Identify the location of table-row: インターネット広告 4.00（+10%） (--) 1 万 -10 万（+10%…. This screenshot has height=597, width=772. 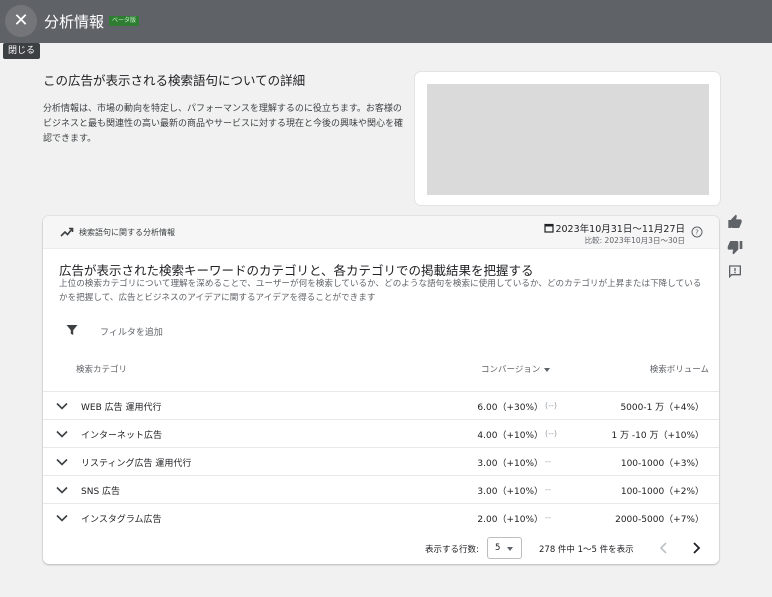
(381, 433).